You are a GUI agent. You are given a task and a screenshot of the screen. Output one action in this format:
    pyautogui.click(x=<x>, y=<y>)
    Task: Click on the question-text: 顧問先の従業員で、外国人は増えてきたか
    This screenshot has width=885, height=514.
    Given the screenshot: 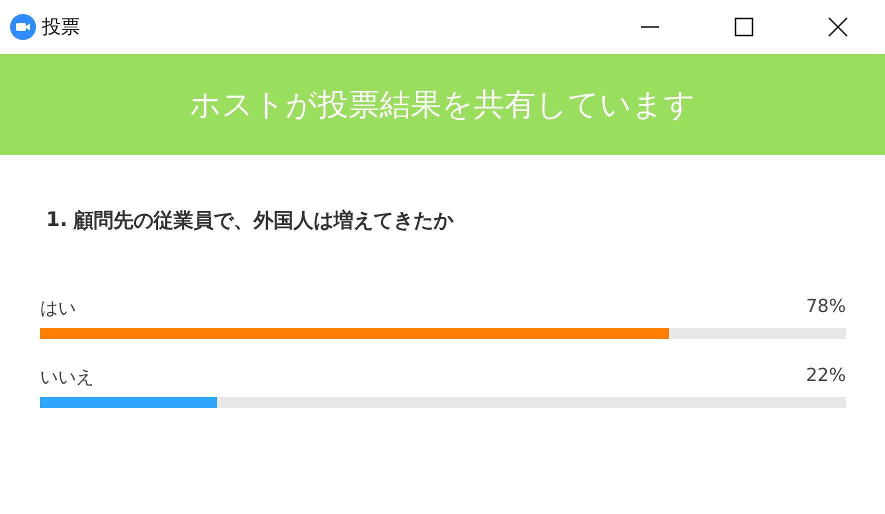 What is the action you would take?
    pyautogui.click(x=264, y=220)
    